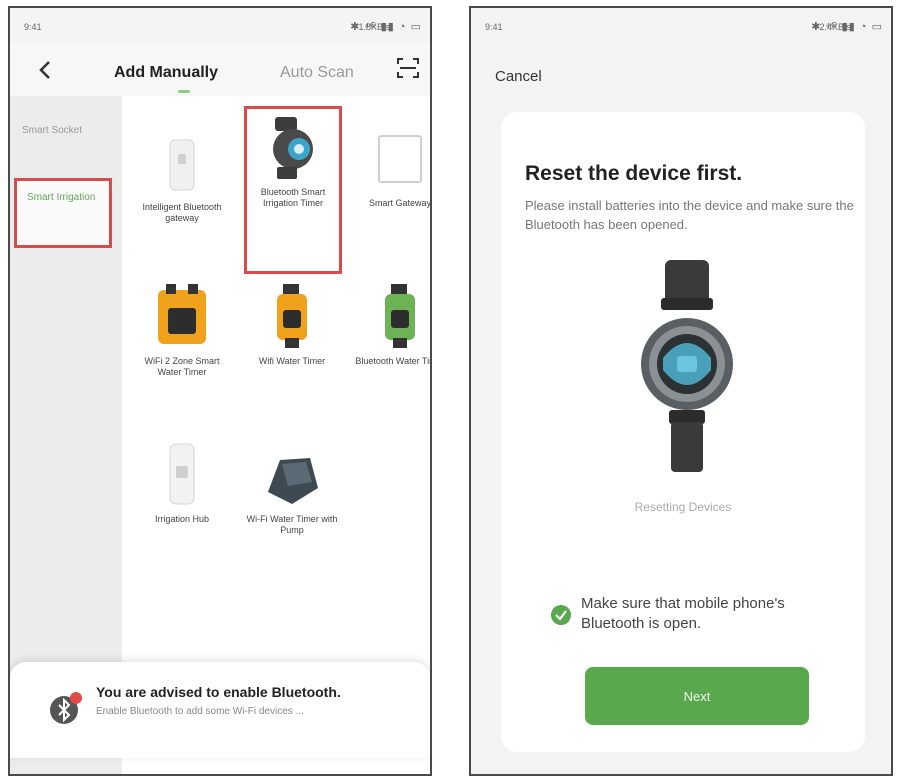  I want to click on back-button, so click(45, 73).